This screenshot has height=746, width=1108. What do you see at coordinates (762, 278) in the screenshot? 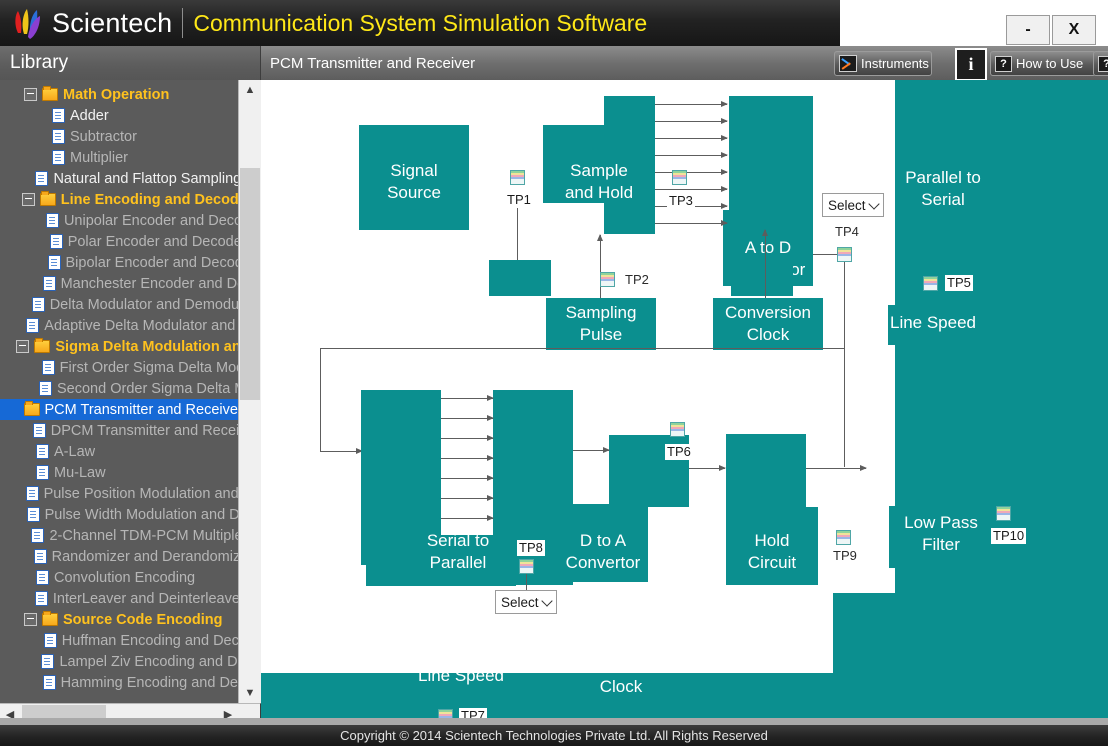
I see `conversion-clock-top-box` at bounding box center [762, 278].